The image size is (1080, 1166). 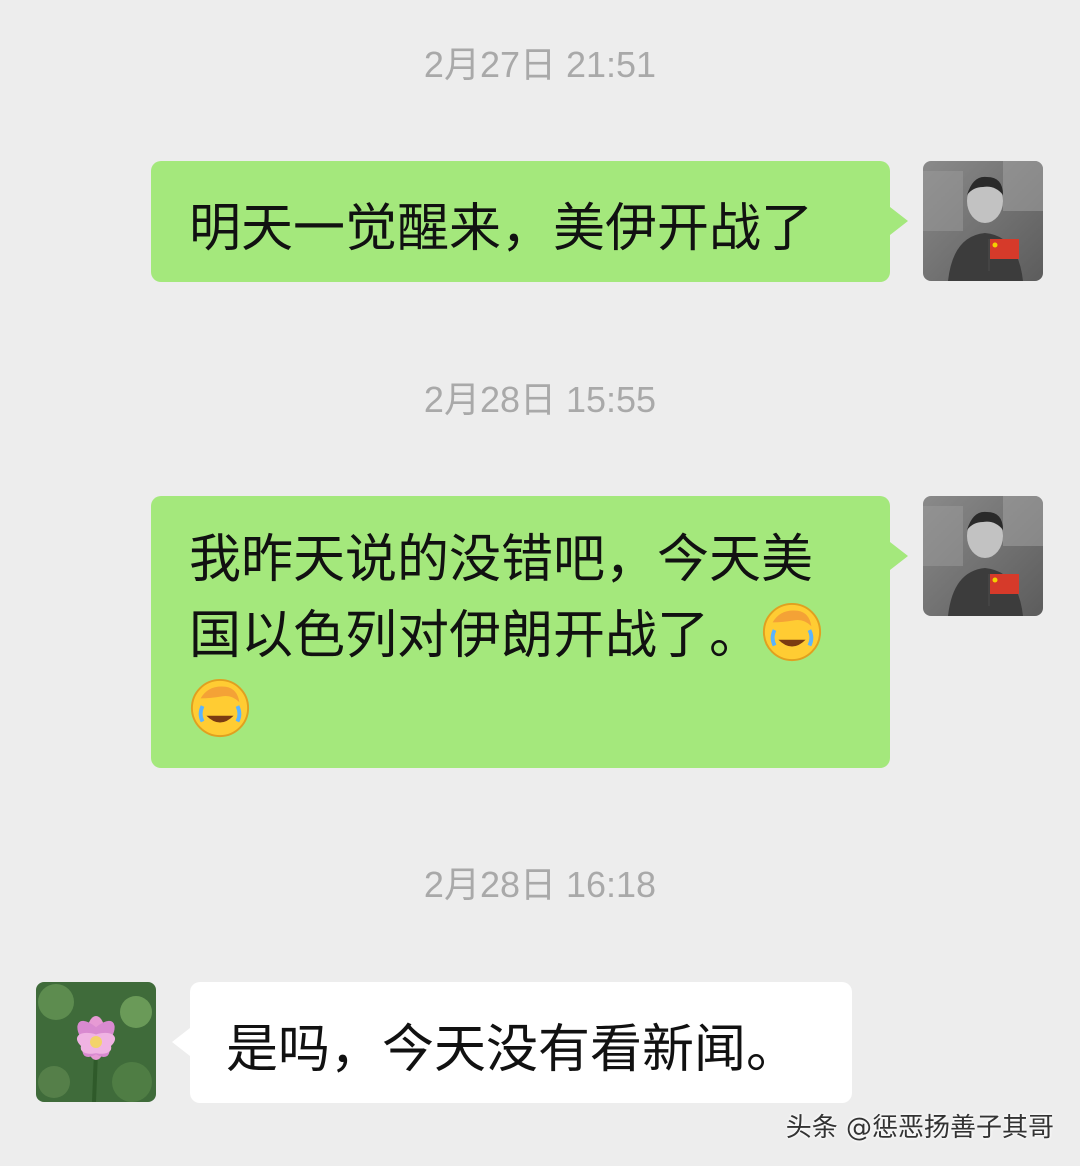 I want to click on message-timestamp: 2月27日 21:51, so click(x=540, y=64).